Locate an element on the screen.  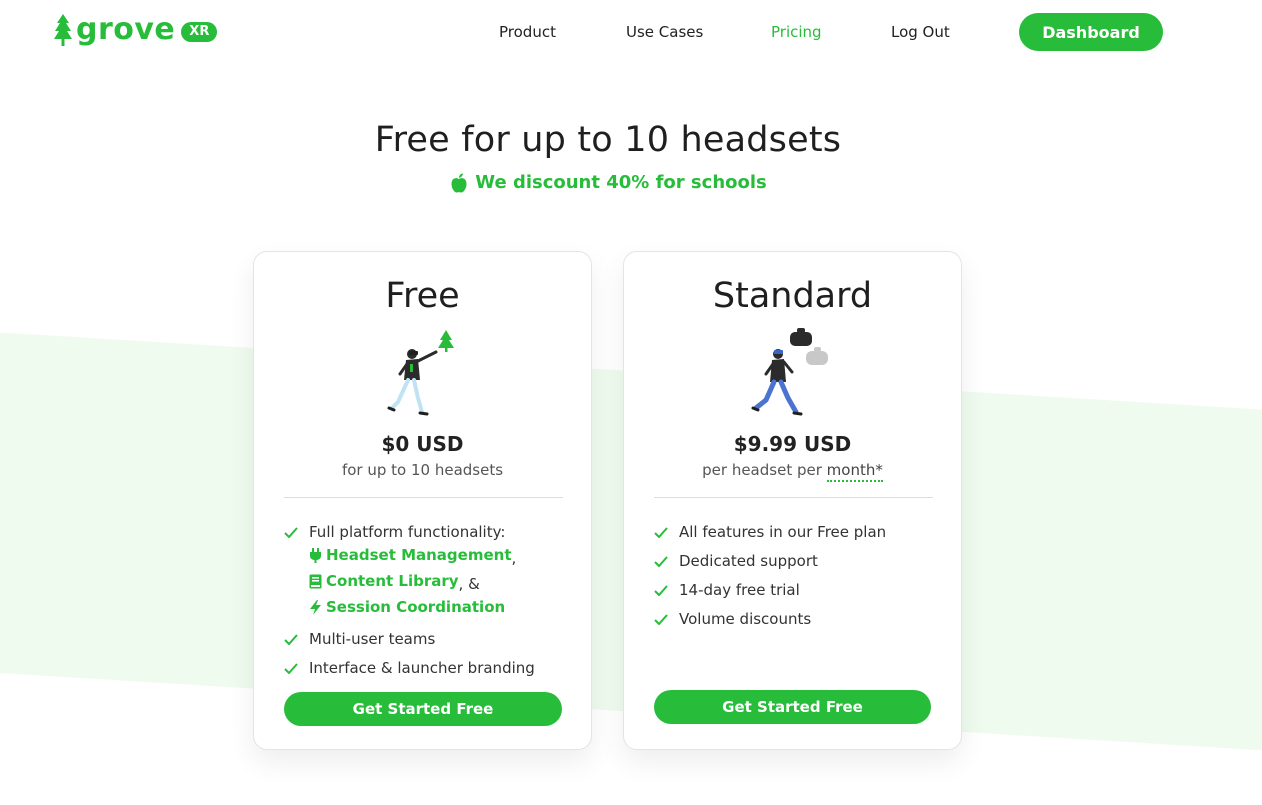
nav-log-out: Log Out is located at coordinates (920, 32).